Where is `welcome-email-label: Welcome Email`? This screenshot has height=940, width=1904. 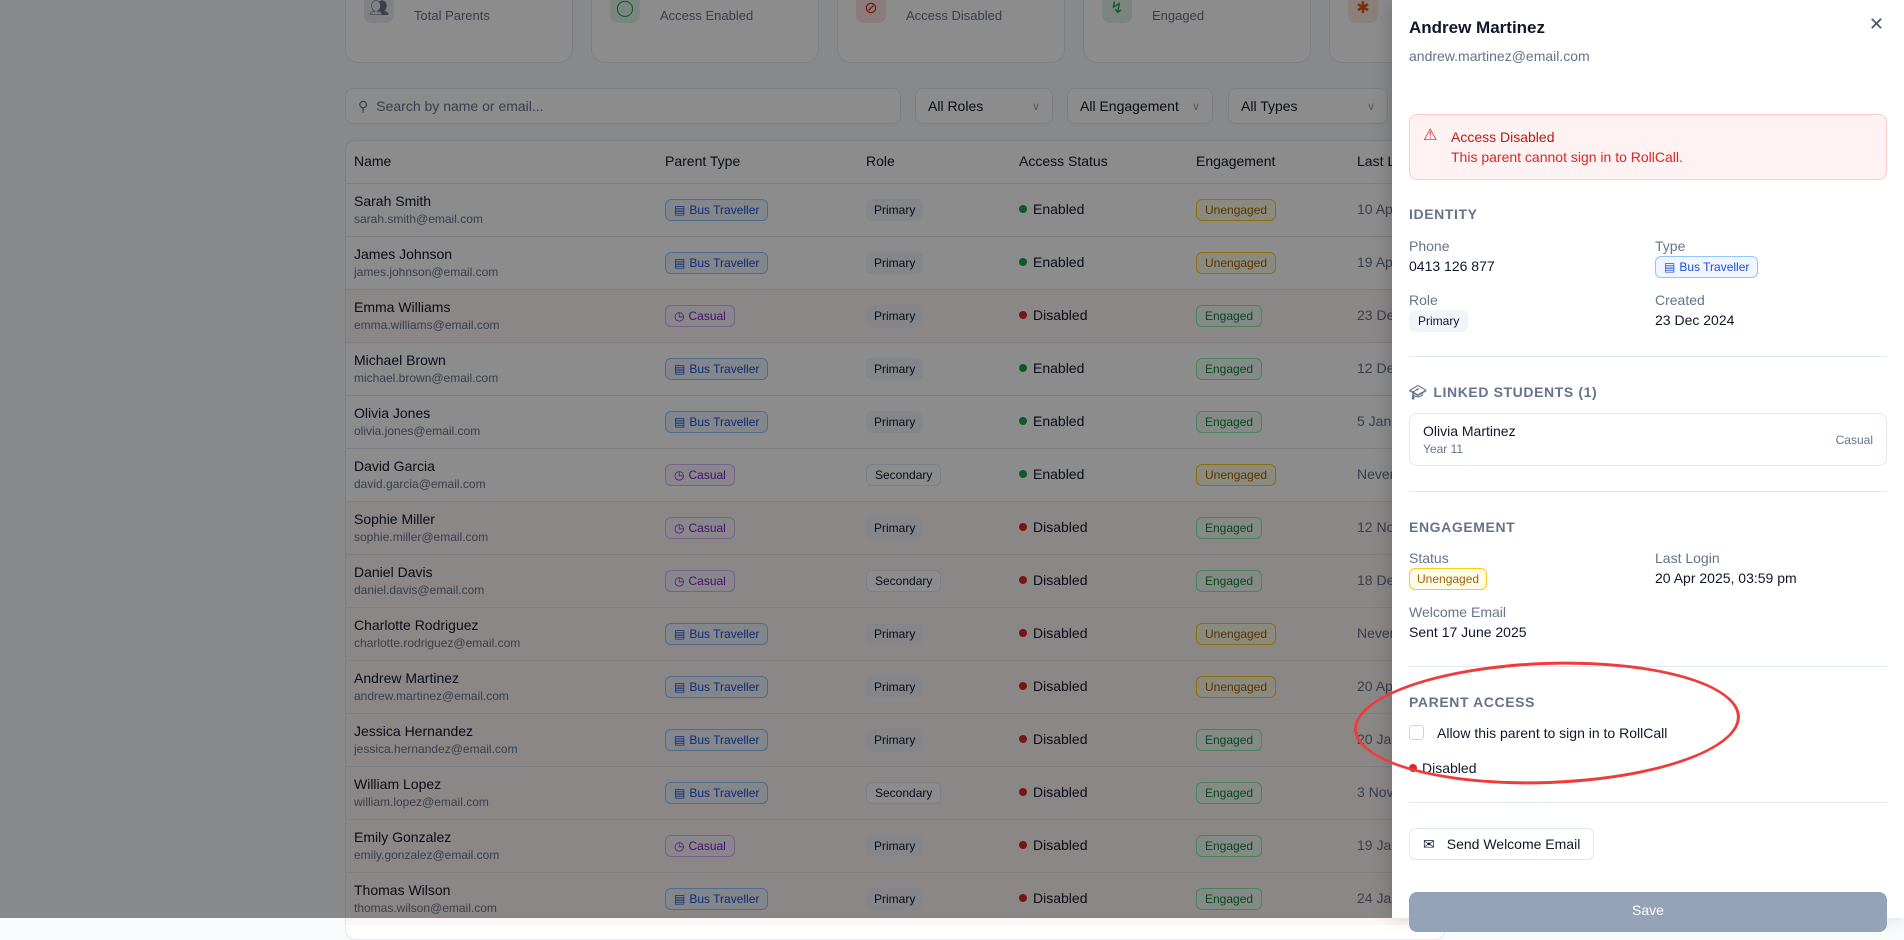
welcome-email-label: Welcome Email is located at coordinates (1457, 612).